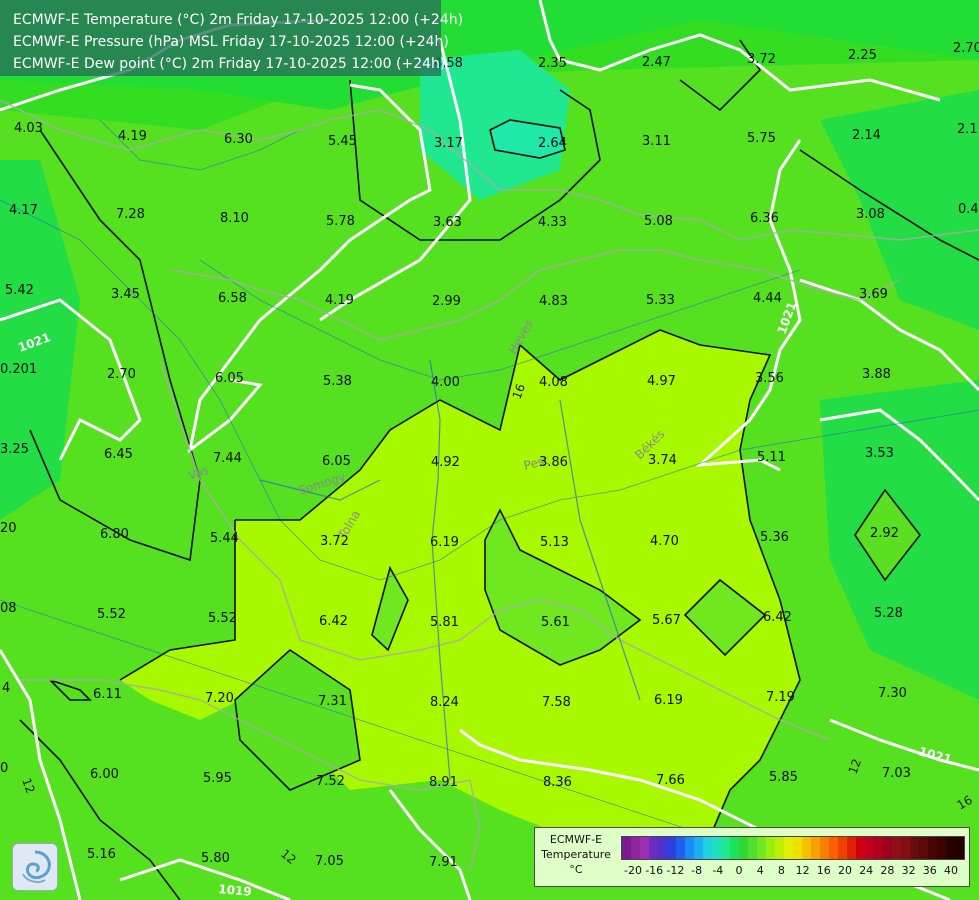 The width and height of the screenshot is (979, 900). Describe the element at coordinates (780, 697) in the screenshot. I see `station-value: 7.19` at that location.